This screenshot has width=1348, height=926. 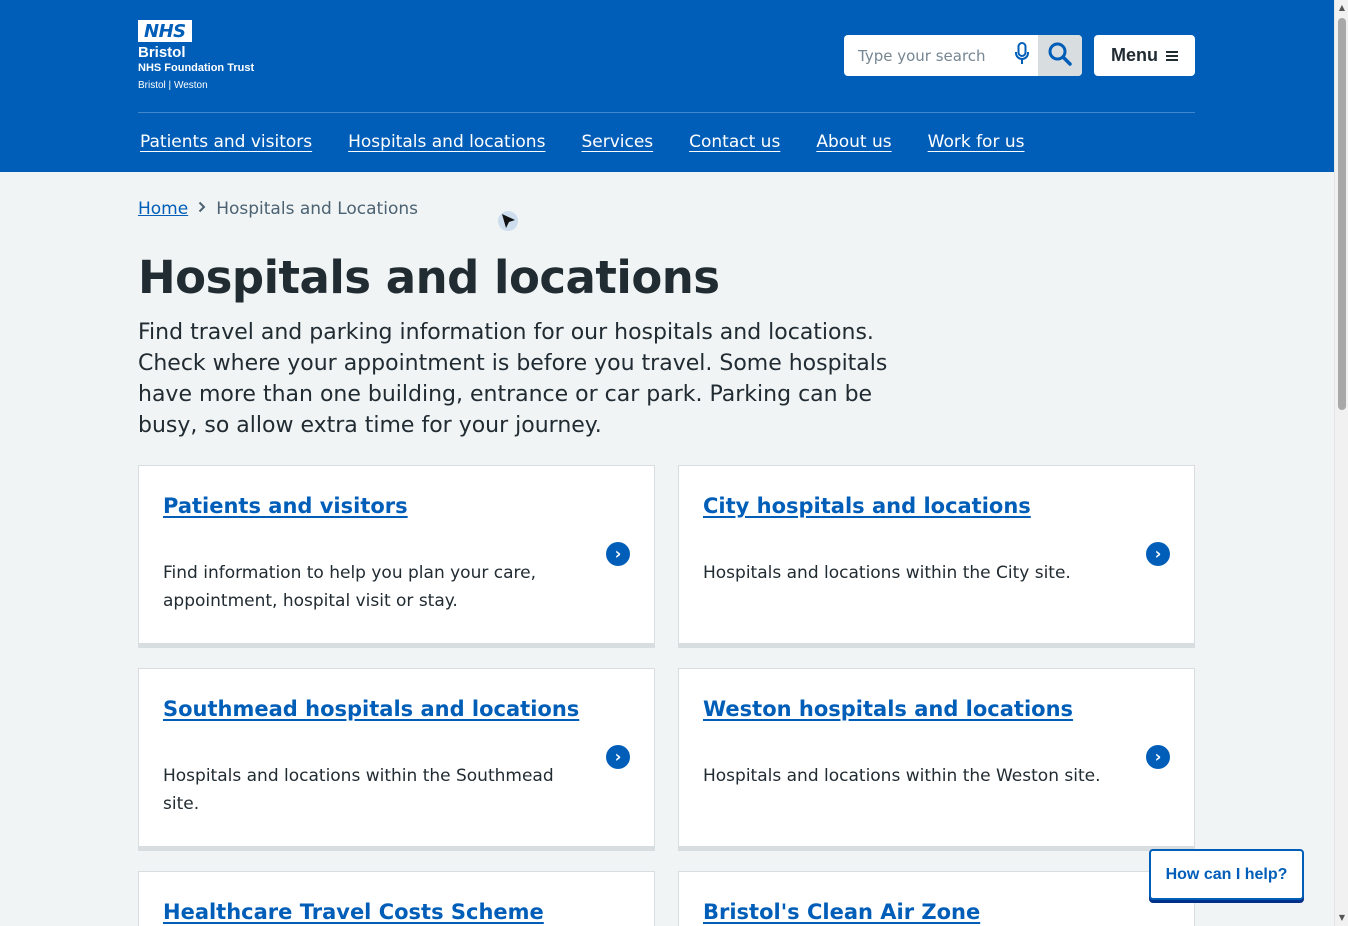 What do you see at coordinates (841, 911) in the screenshot?
I see `card-title: Bristol's Clean Air Zone` at bounding box center [841, 911].